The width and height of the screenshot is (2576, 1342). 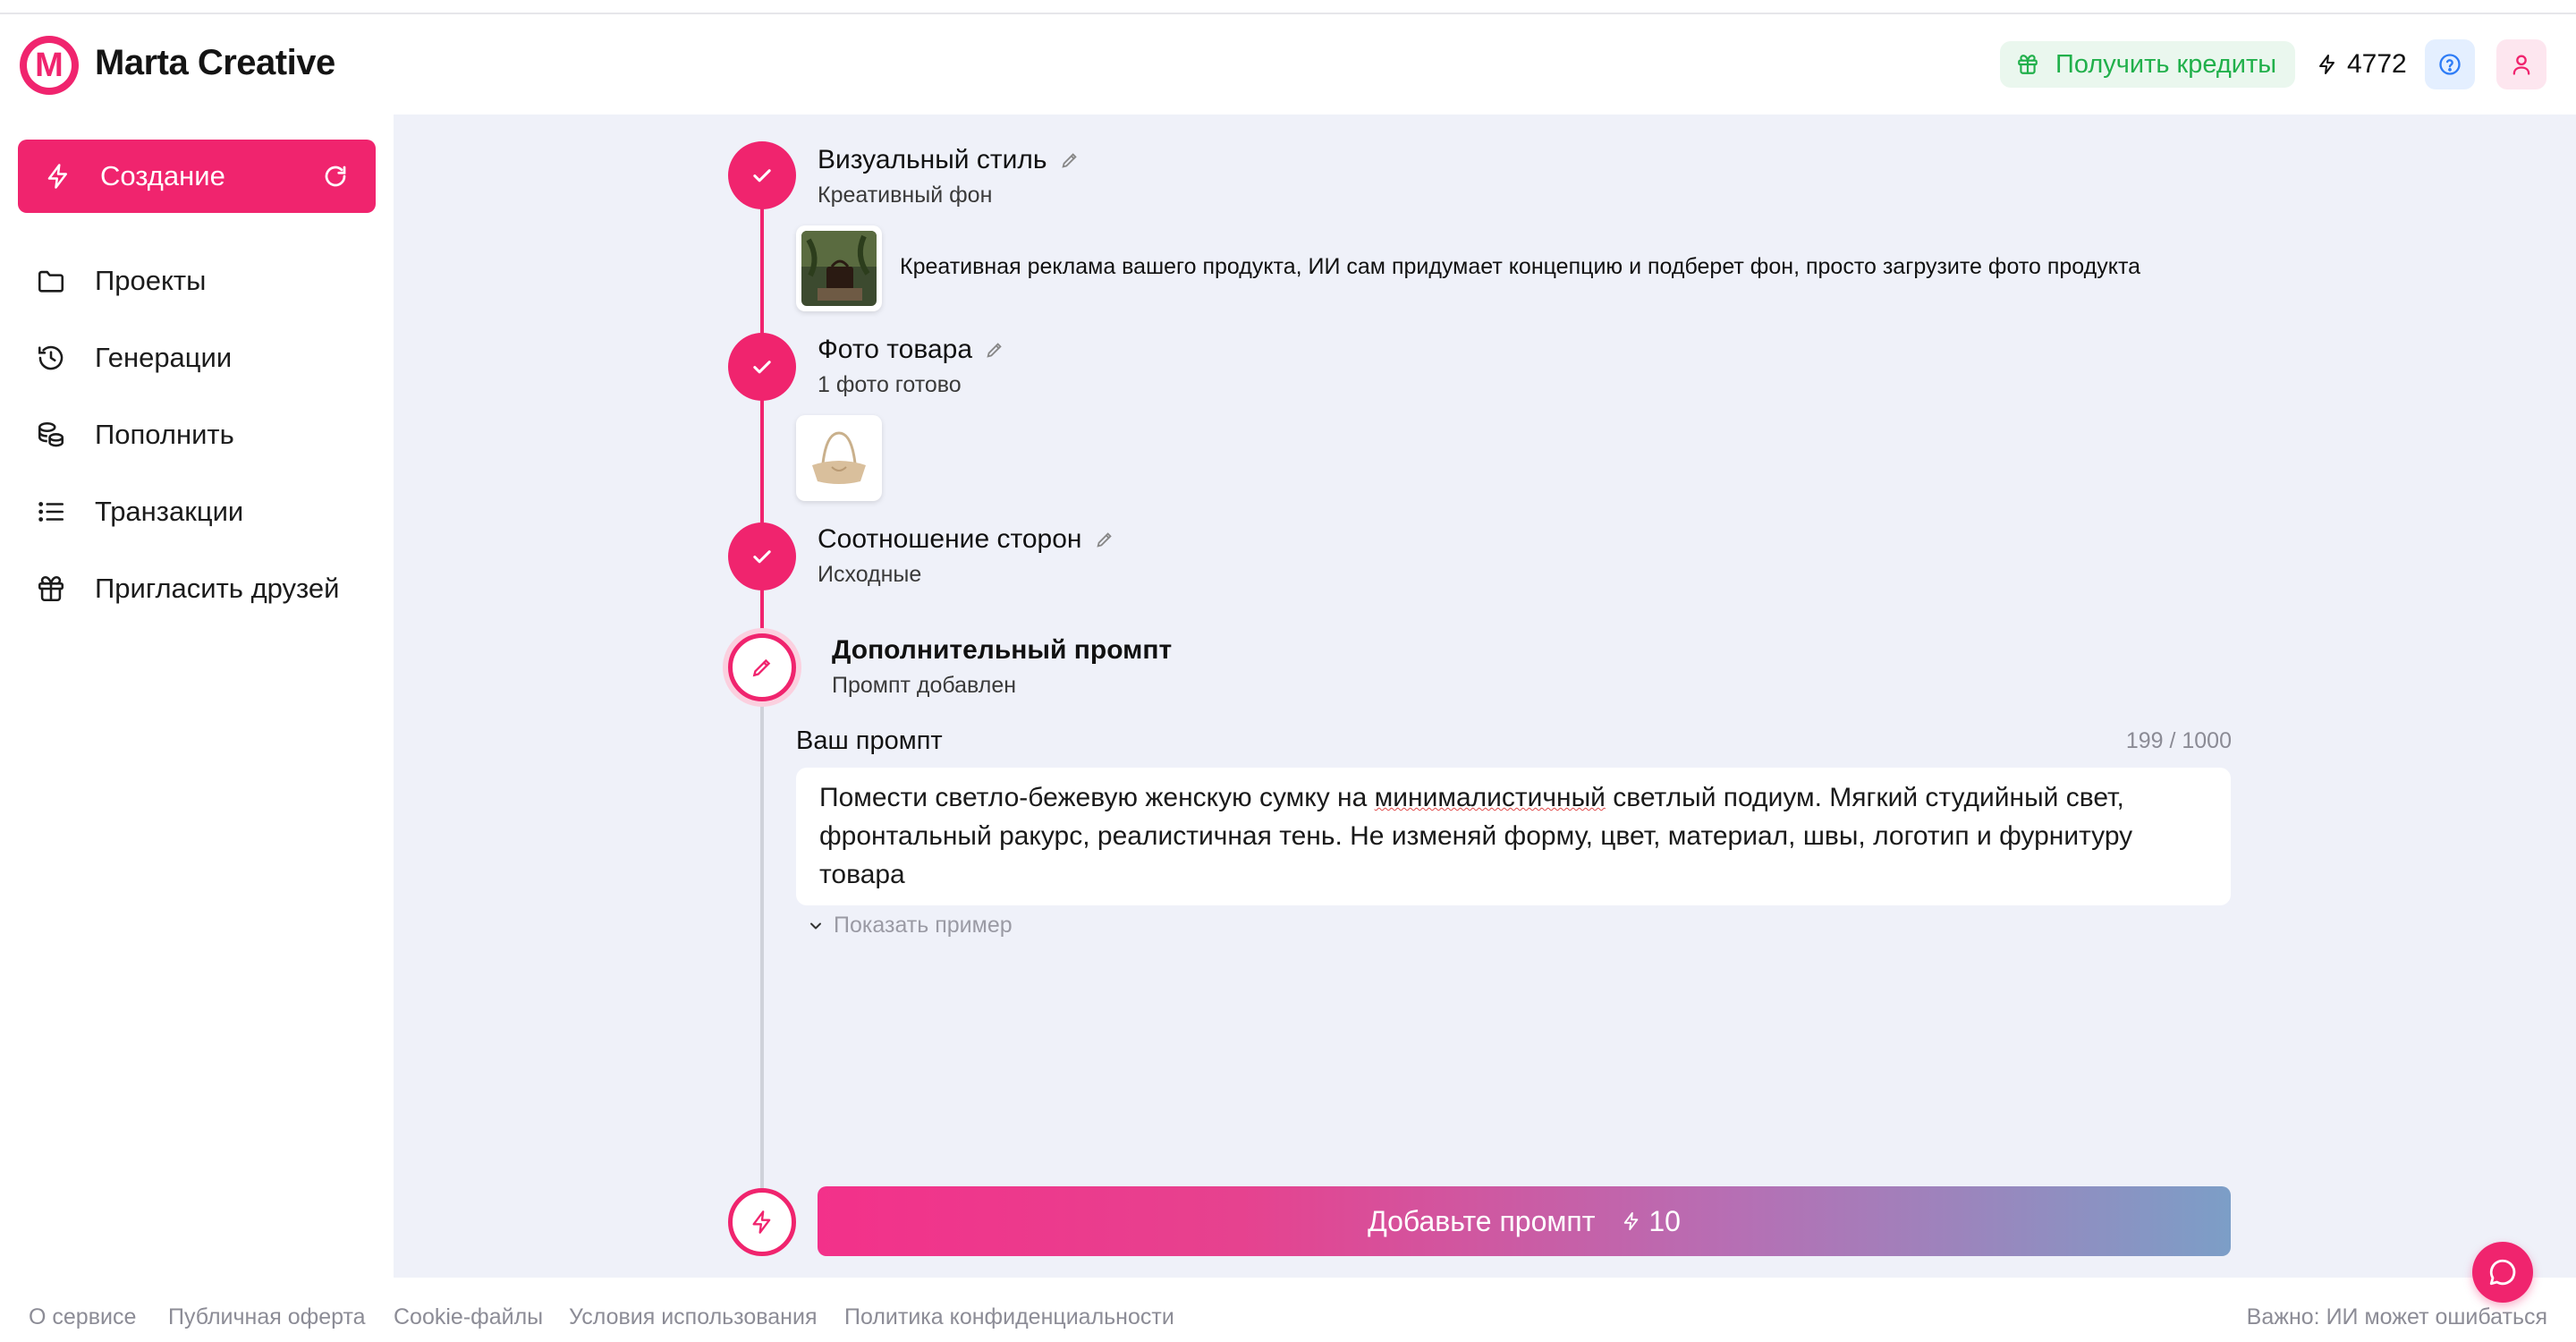 I want to click on help-button, so click(x=2450, y=64).